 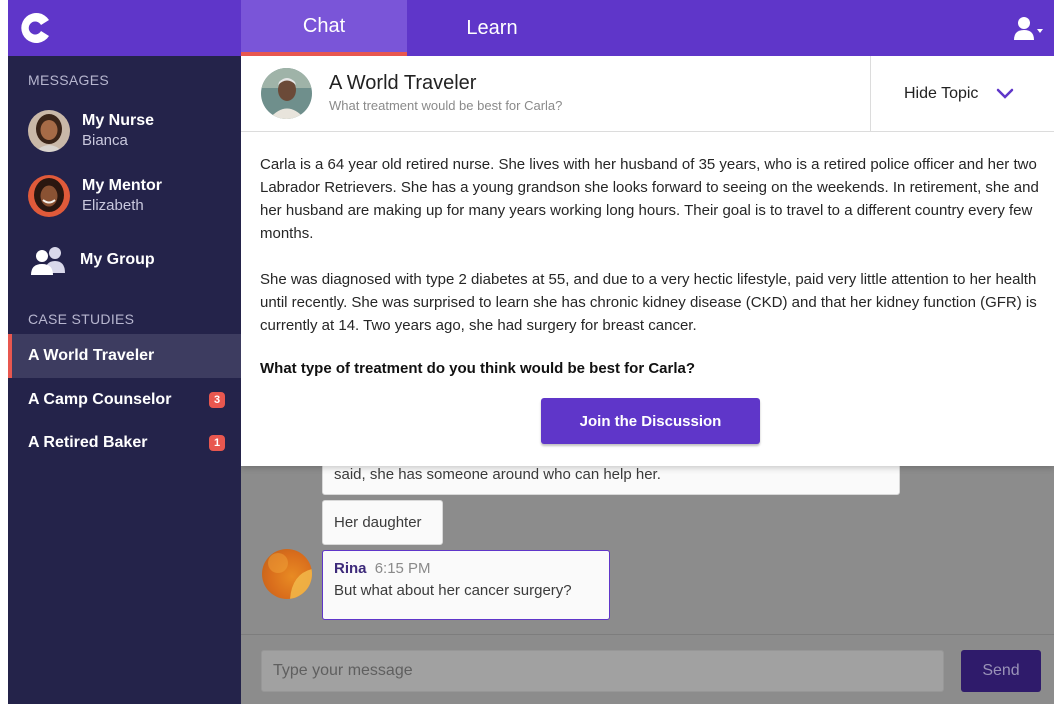 I want to click on sidebar-item-name: My Nurse, so click(x=118, y=120).